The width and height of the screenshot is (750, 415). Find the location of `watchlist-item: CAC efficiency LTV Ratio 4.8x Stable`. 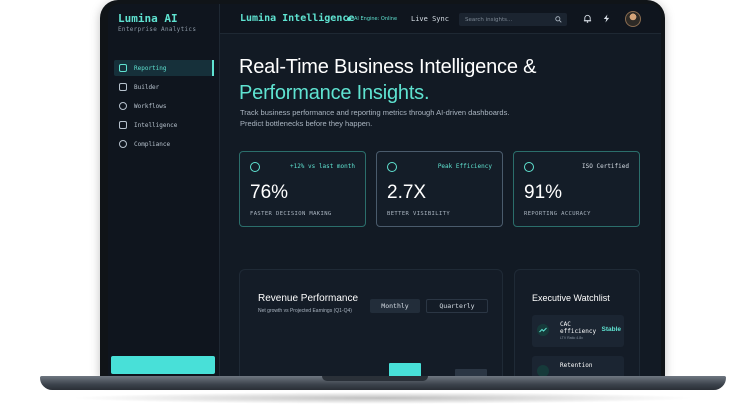

watchlist-item: CAC efficiency LTV Ratio 4.8x Stable is located at coordinates (578, 331).